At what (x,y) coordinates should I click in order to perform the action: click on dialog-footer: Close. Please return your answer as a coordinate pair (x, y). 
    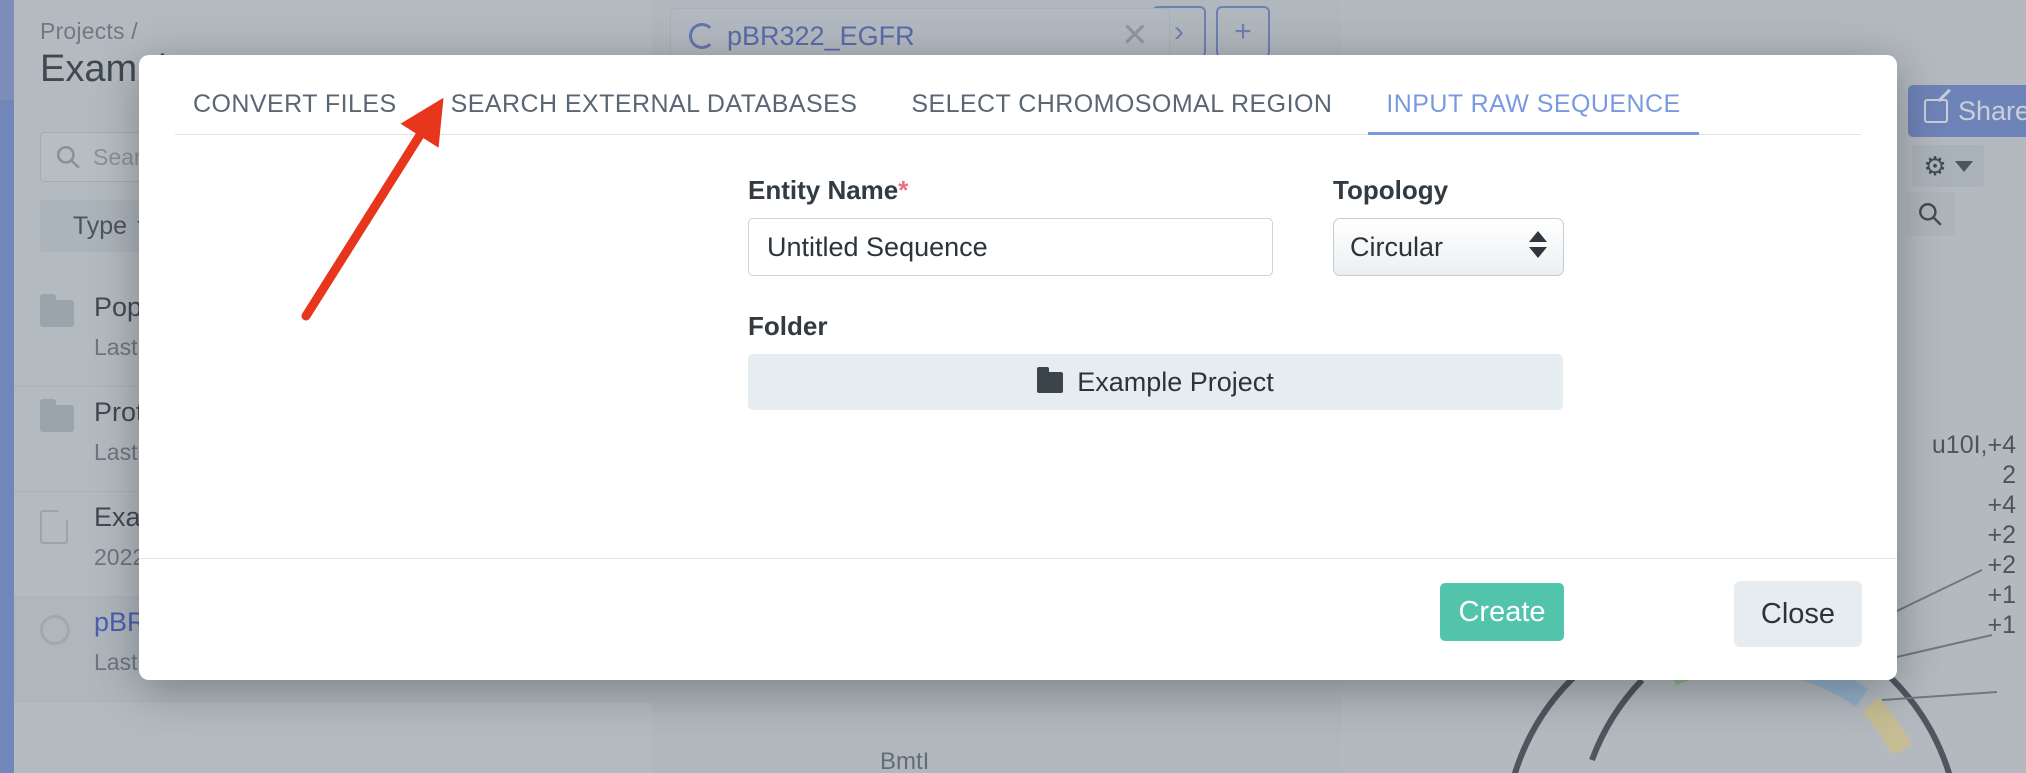
    Looking at the image, I should click on (1018, 619).